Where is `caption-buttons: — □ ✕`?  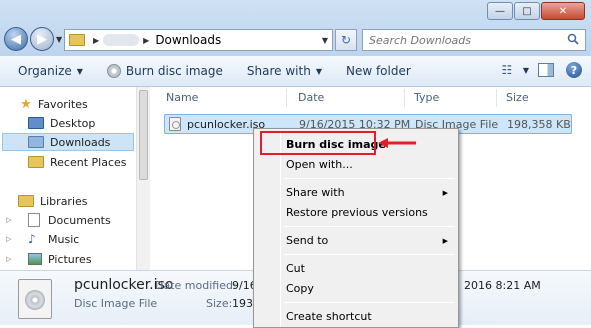
caption-buttons: — □ ✕ is located at coordinates (535, 11).